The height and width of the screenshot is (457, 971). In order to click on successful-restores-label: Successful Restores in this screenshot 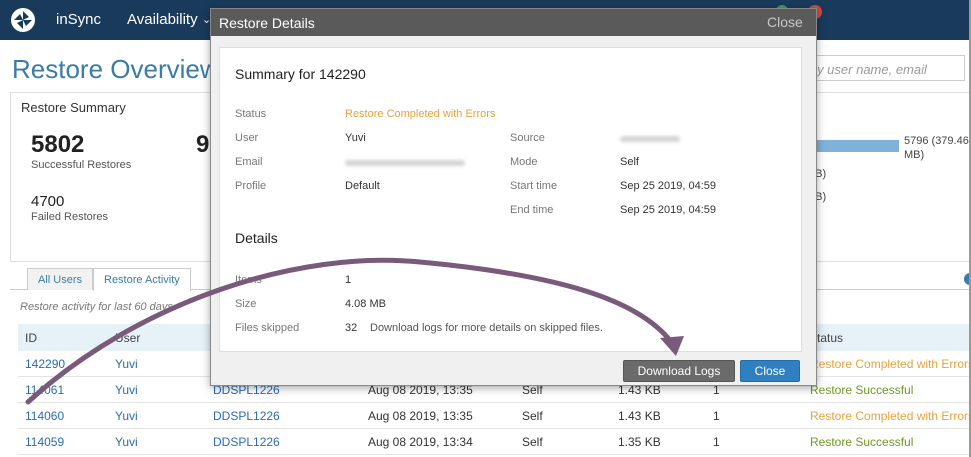, I will do `click(81, 165)`.